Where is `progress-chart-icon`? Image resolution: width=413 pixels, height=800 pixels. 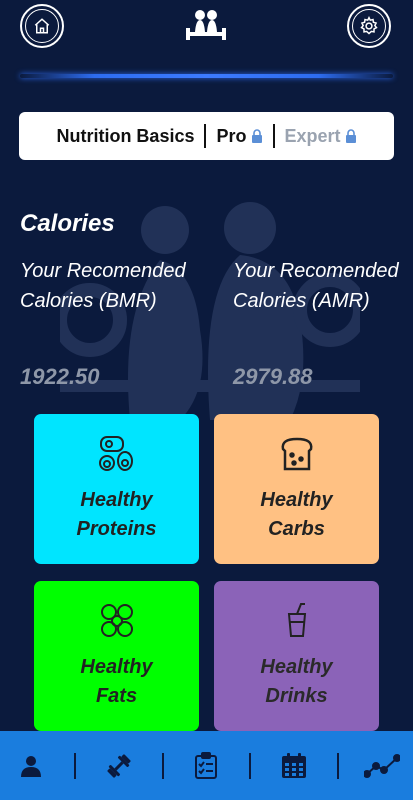
progress-chart-icon is located at coordinates (381, 765).